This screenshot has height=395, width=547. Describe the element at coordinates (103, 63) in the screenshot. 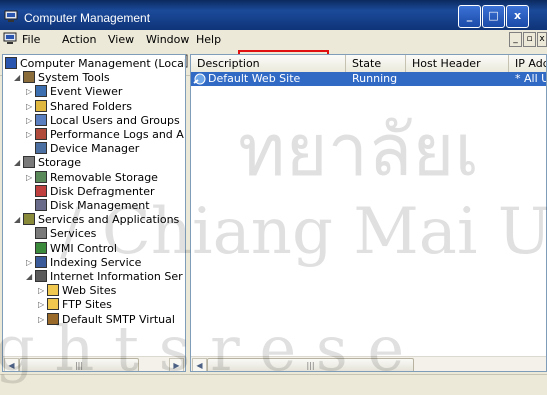

I see `tree-item-label: Computer Management (Local)` at that location.